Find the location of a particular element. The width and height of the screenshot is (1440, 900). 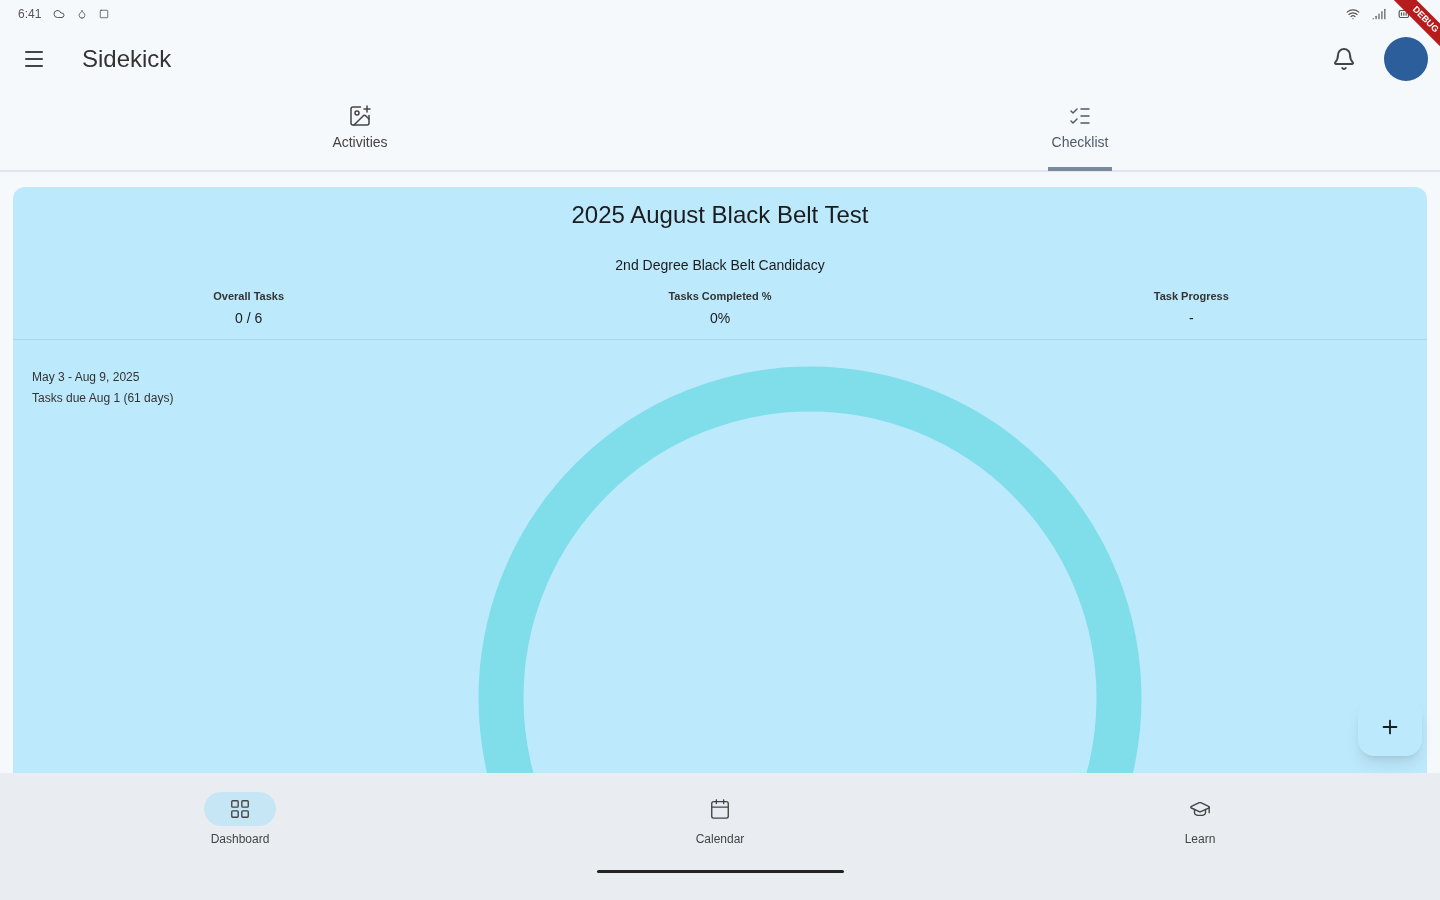

stat-value: 0 / 6 is located at coordinates (249, 318).